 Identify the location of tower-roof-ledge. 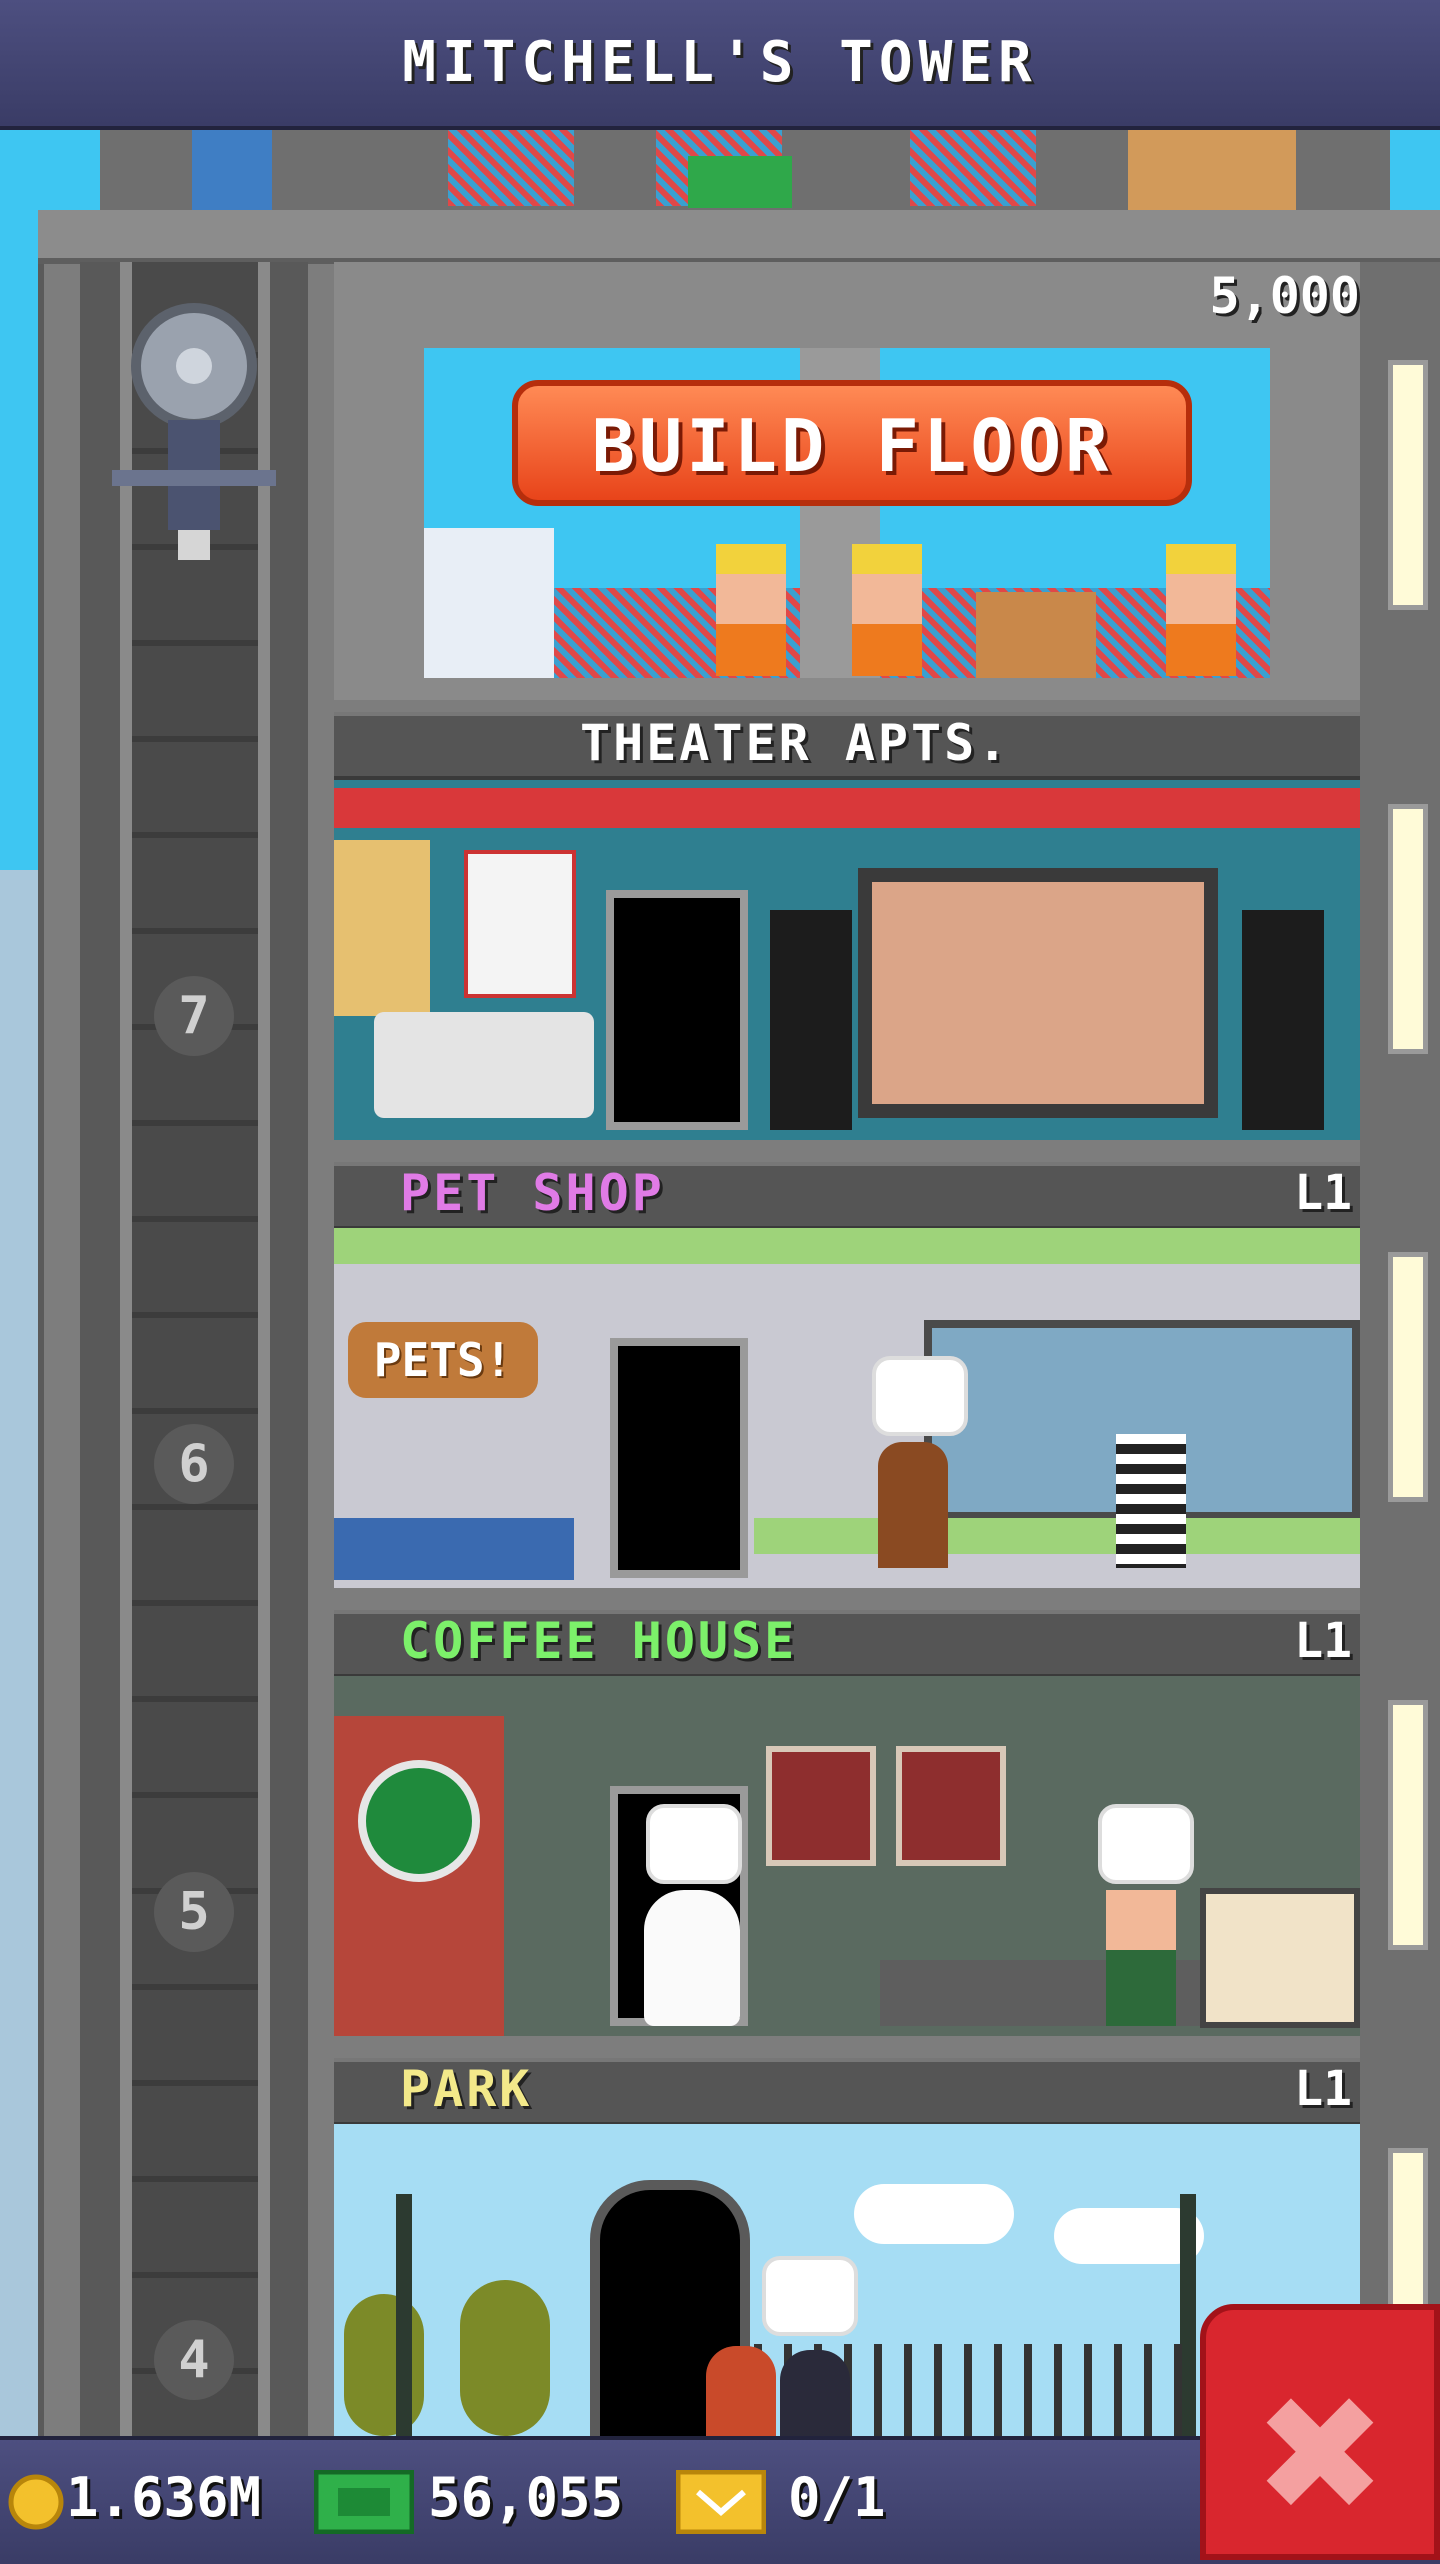
(739, 237).